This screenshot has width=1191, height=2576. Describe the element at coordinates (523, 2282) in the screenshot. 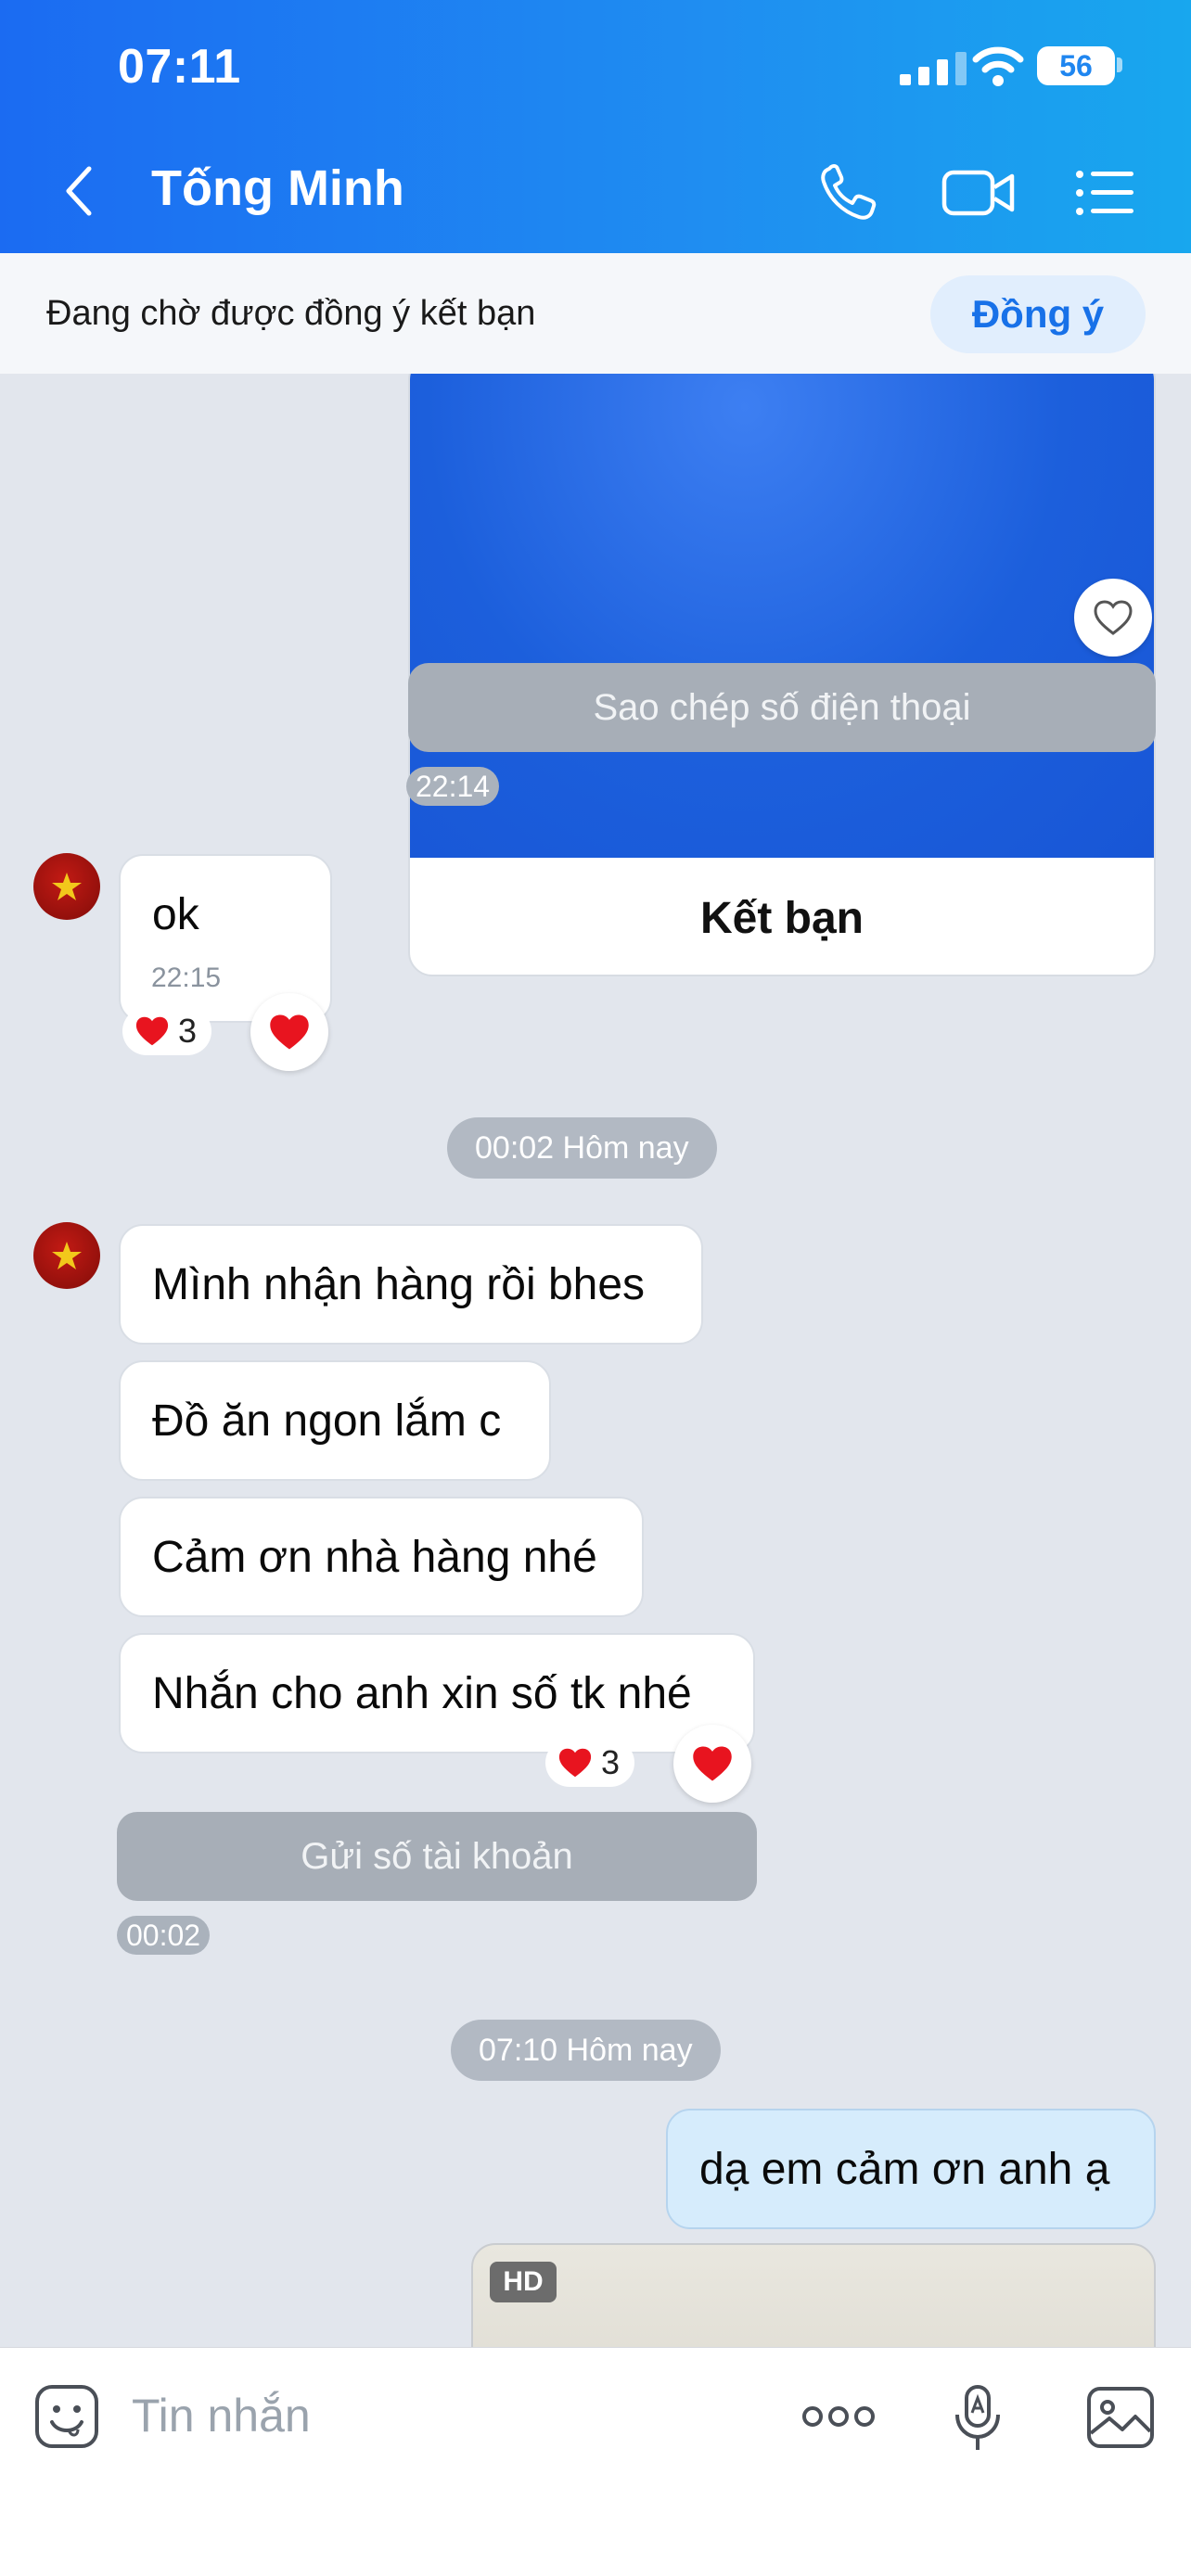

I see `hd-badge: HD` at that location.